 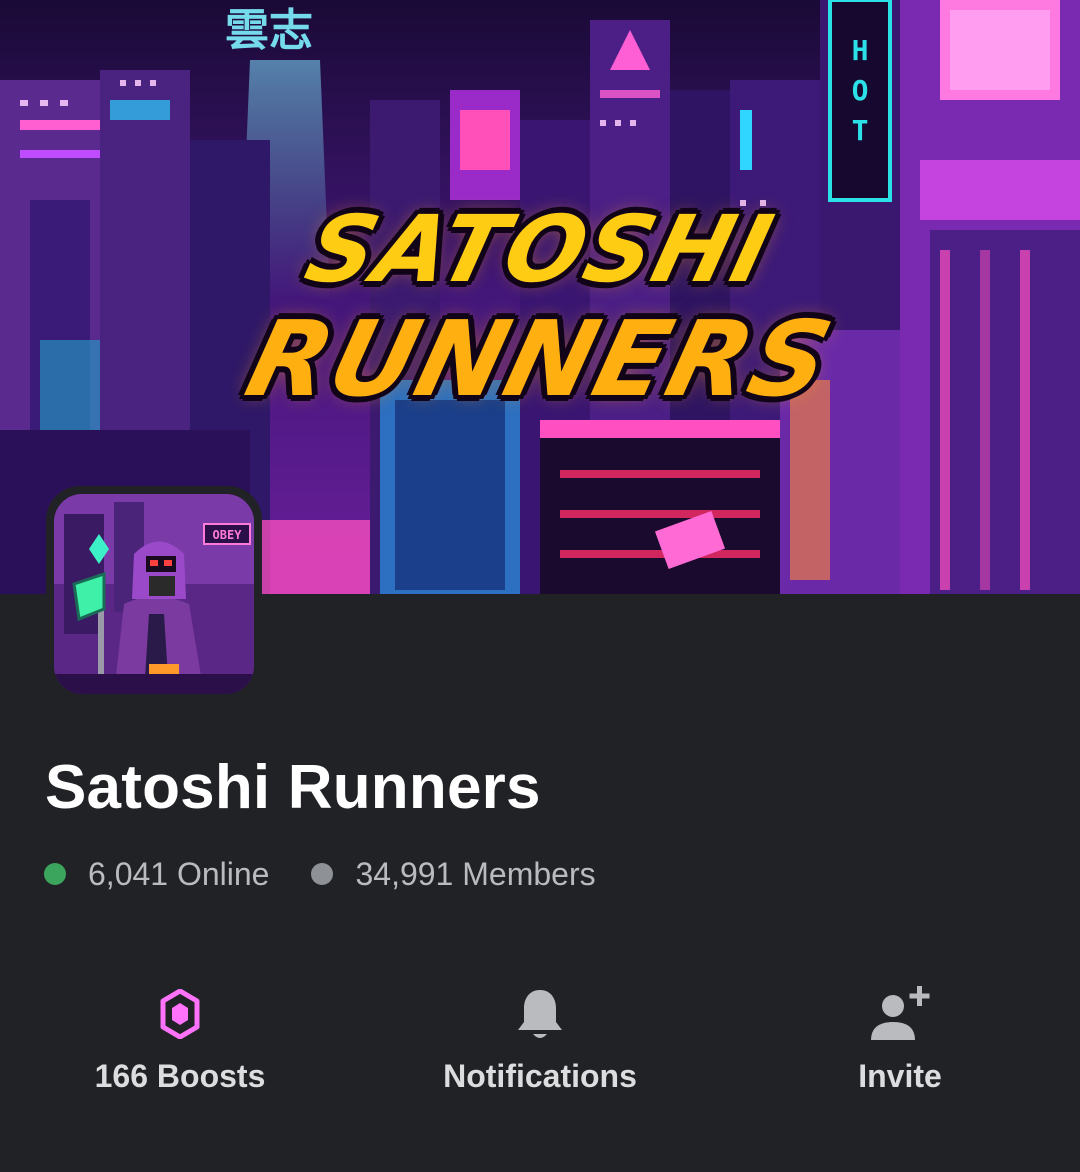 What do you see at coordinates (860, 50) in the screenshot?
I see `hotel-sign-text: H` at bounding box center [860, 50].